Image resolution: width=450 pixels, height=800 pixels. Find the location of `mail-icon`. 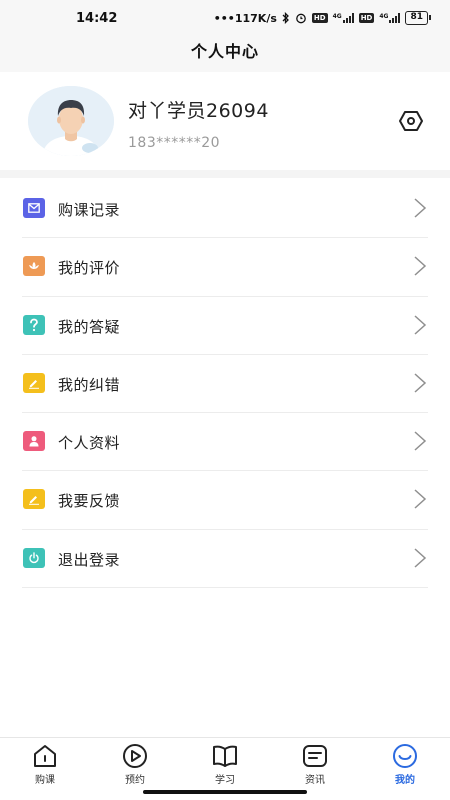

mail-icon is located at coordinates (34, 208).